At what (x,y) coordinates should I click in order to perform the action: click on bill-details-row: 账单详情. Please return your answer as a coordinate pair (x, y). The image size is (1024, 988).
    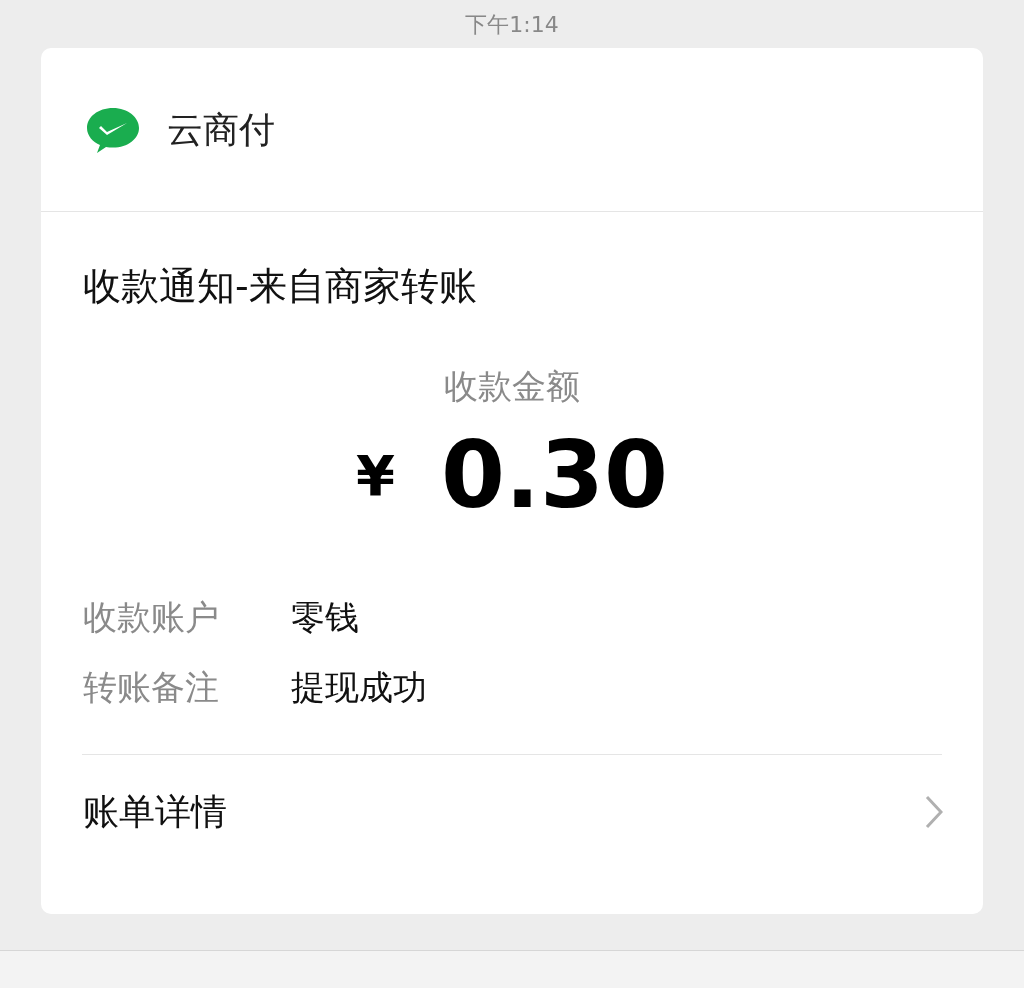
    Looking at the image, I should click on (512, 812).